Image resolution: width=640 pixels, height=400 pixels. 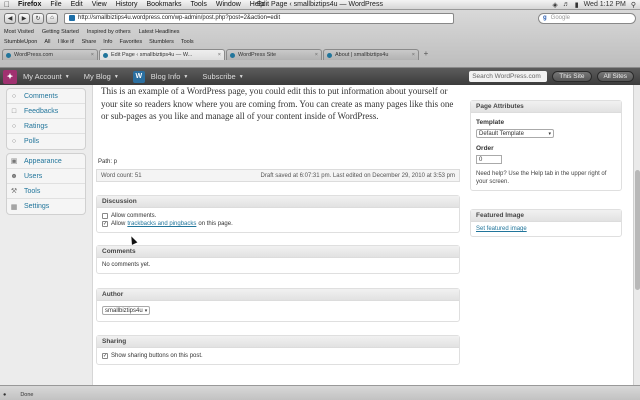 What do you see at coordinates (164, 4) in the screenshot?
I see `menu-bookmarks: Bookmarks` at bounding box center [164, 4].